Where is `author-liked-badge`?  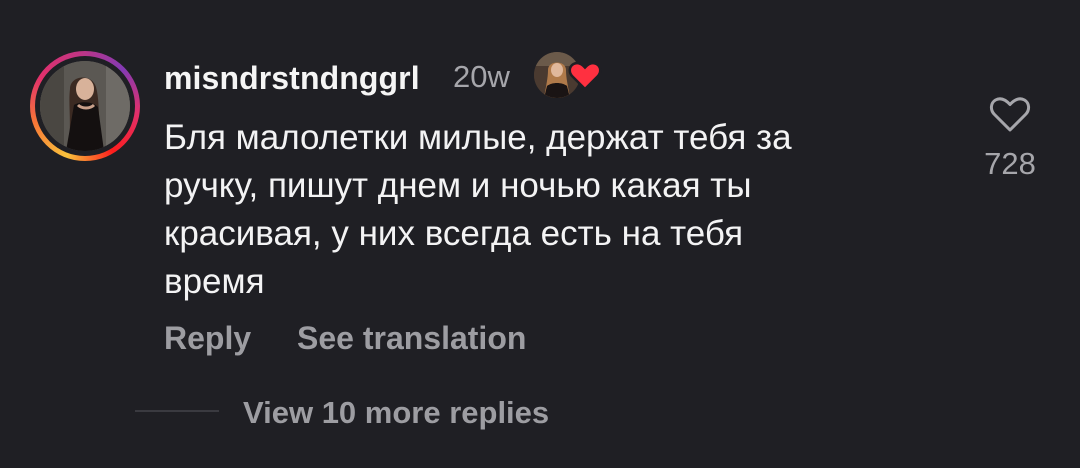 author-liked-badge is located at coordinates (569, 76).